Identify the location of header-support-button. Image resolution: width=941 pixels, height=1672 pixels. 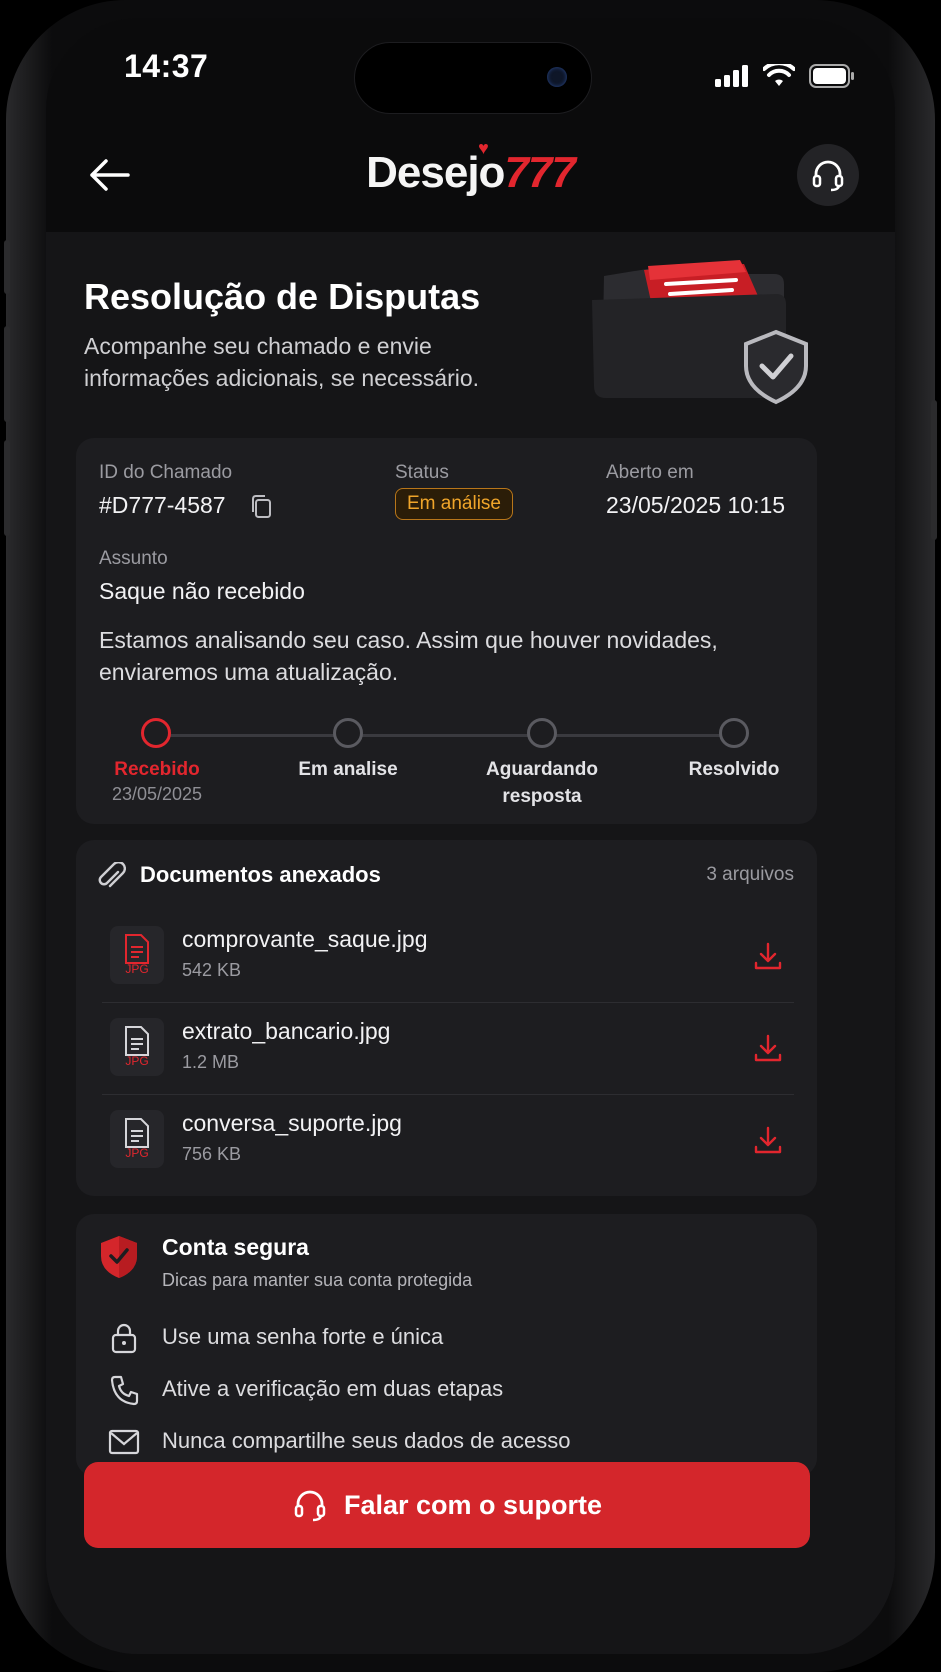
(828, 175).